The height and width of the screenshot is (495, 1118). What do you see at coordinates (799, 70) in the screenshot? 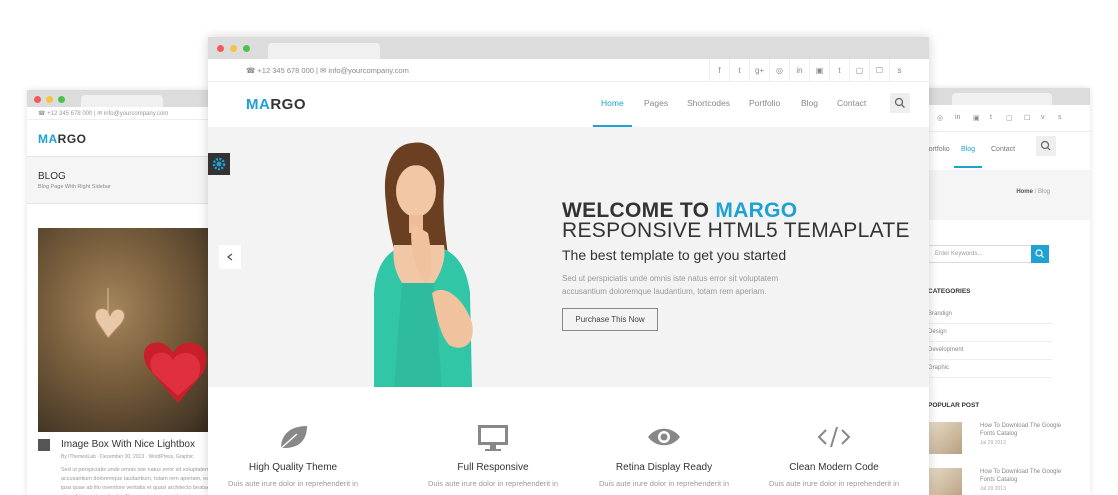
I see `linkedin-icon: in` at bounding box center [799, 70].